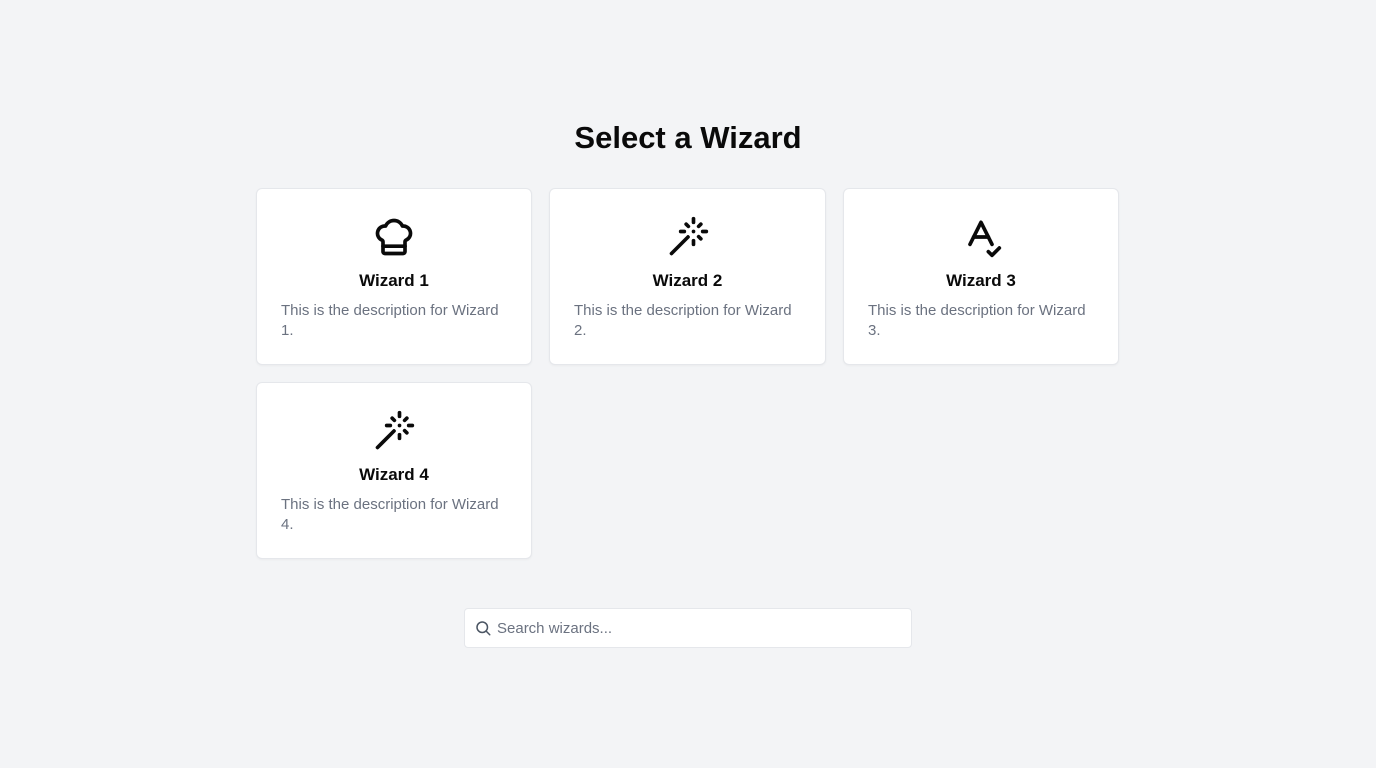  What do you see at coordinates (483, 628) in the screenshot?
I see `search-icon` at bounding box center [483, 628].